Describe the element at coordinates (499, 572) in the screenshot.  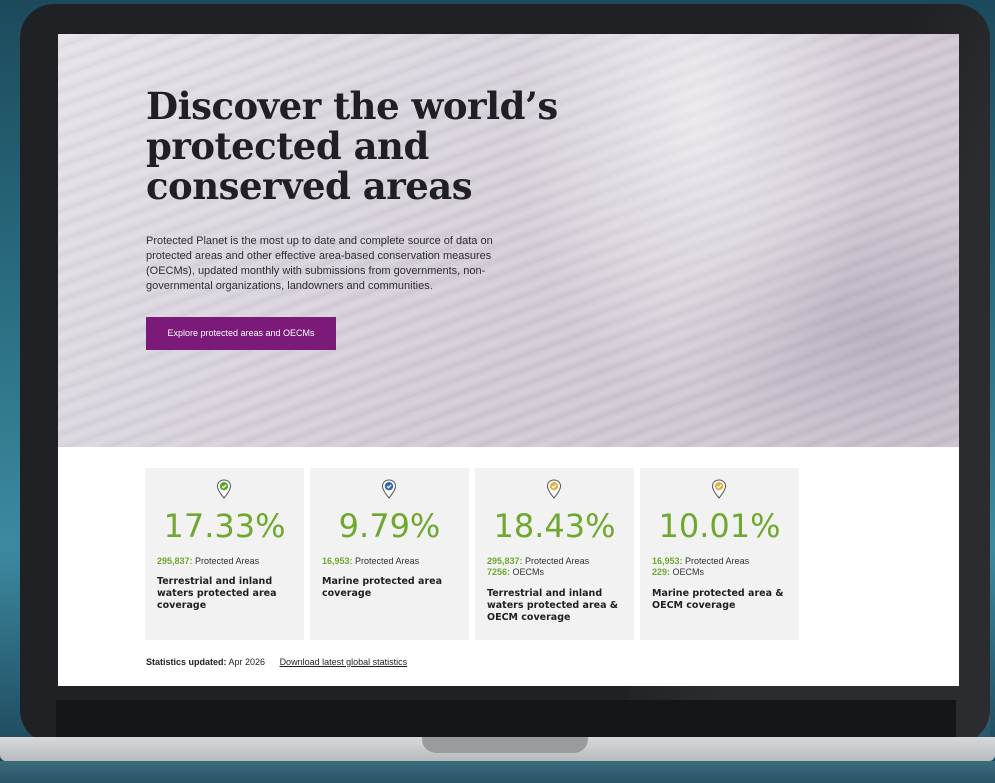
I see `stat-count-number: 7256:` at that location.